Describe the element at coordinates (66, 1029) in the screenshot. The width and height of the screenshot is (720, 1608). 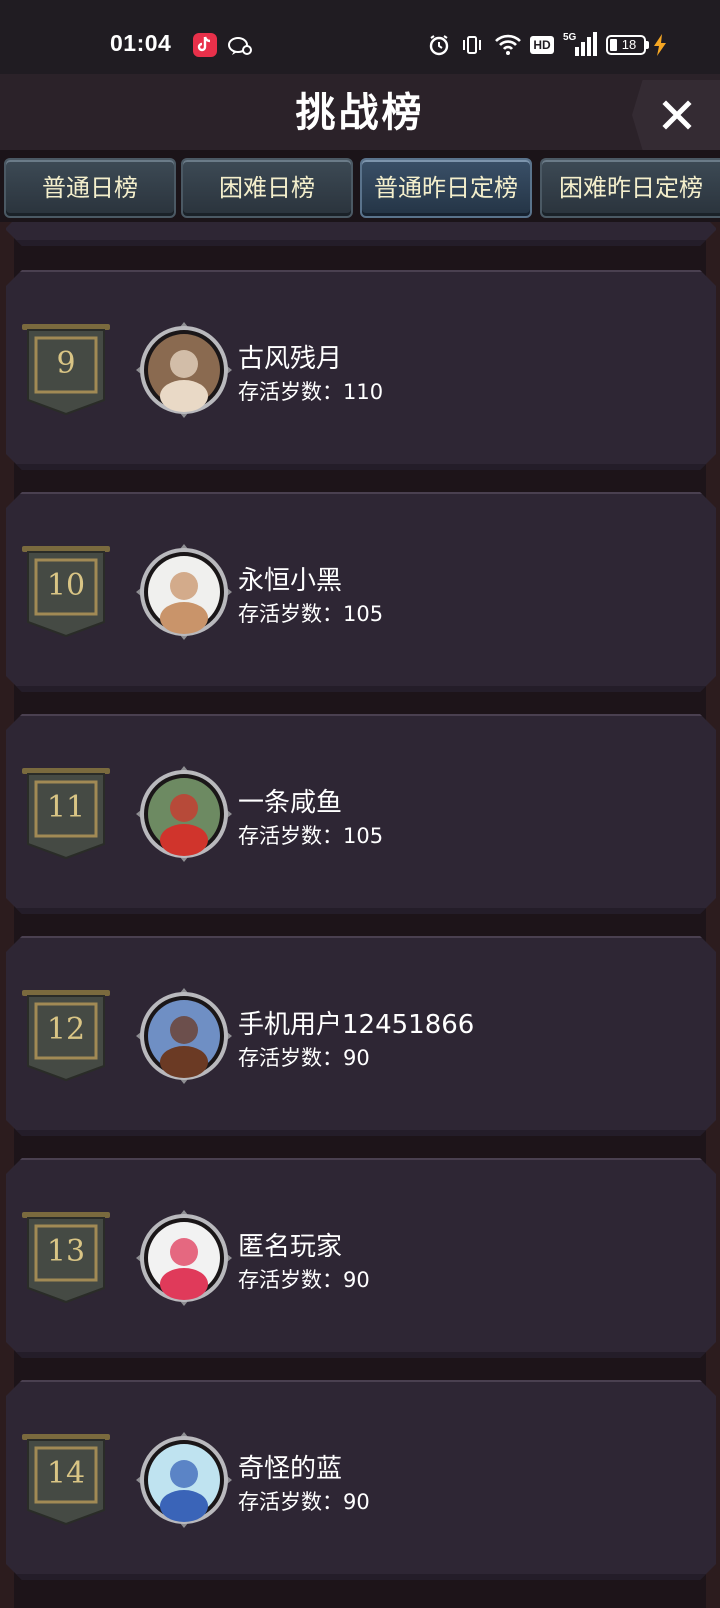
I see `rank-number: 12` at that location.